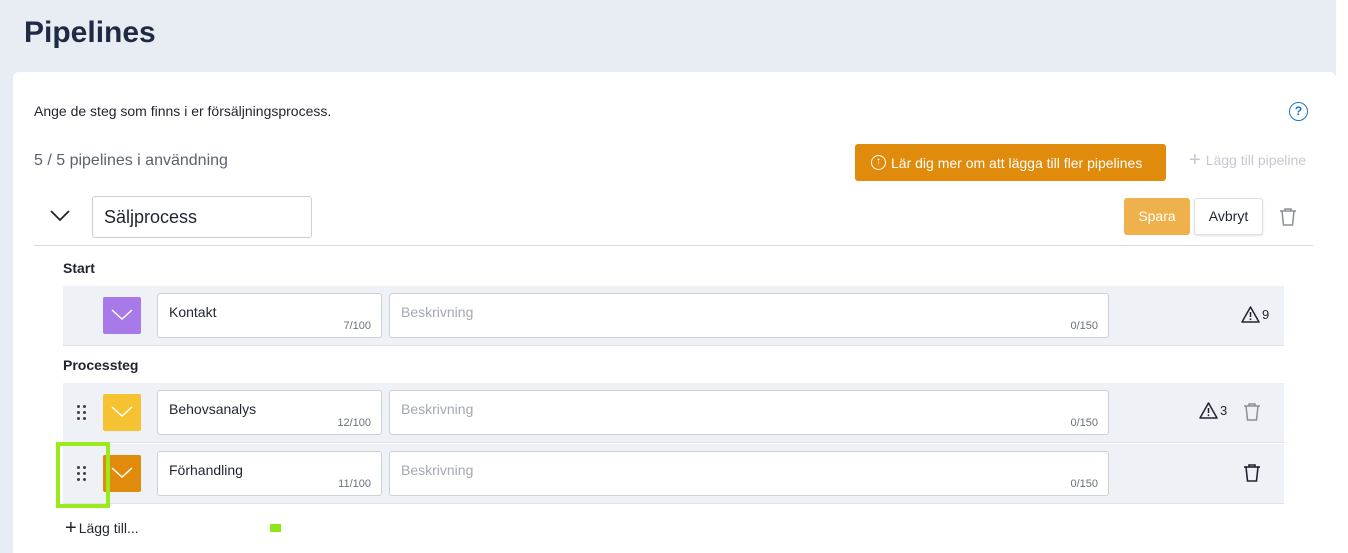 Image resolution: width=1348 pixels, height=553 pixels. What do you see at coordinates (357, 326) in the screenshot?
I see `name-char-counter: 7/100` at bounding box center [357, 326].